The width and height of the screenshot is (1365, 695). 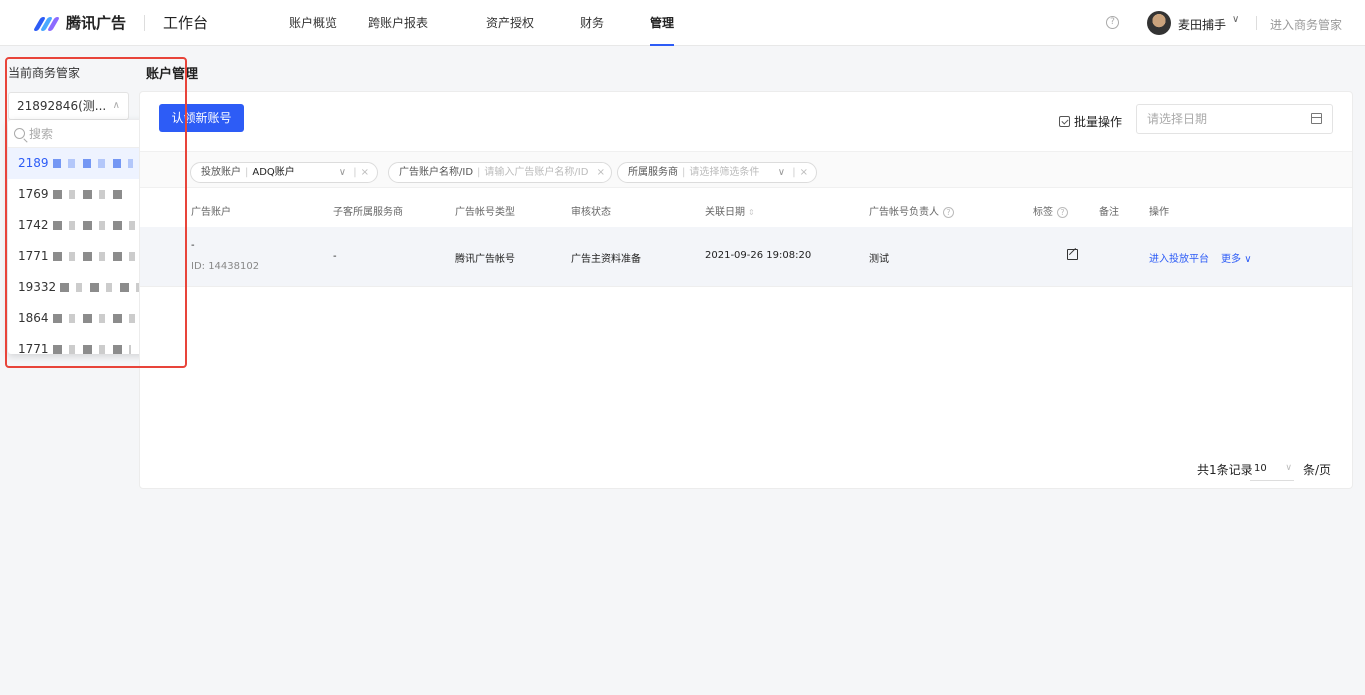 What do you see at coordinates (273, 172) in the screenshot?
I see `filter-value: ADQ账户` at bounding box center [273, 172].